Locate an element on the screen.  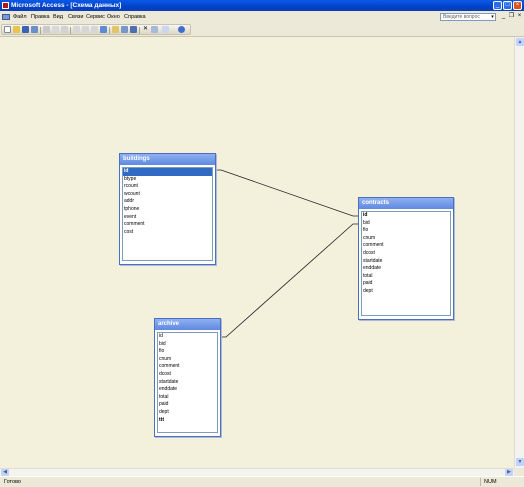
field-contracts-dcost: dcost is located at coordinates (406, 254).